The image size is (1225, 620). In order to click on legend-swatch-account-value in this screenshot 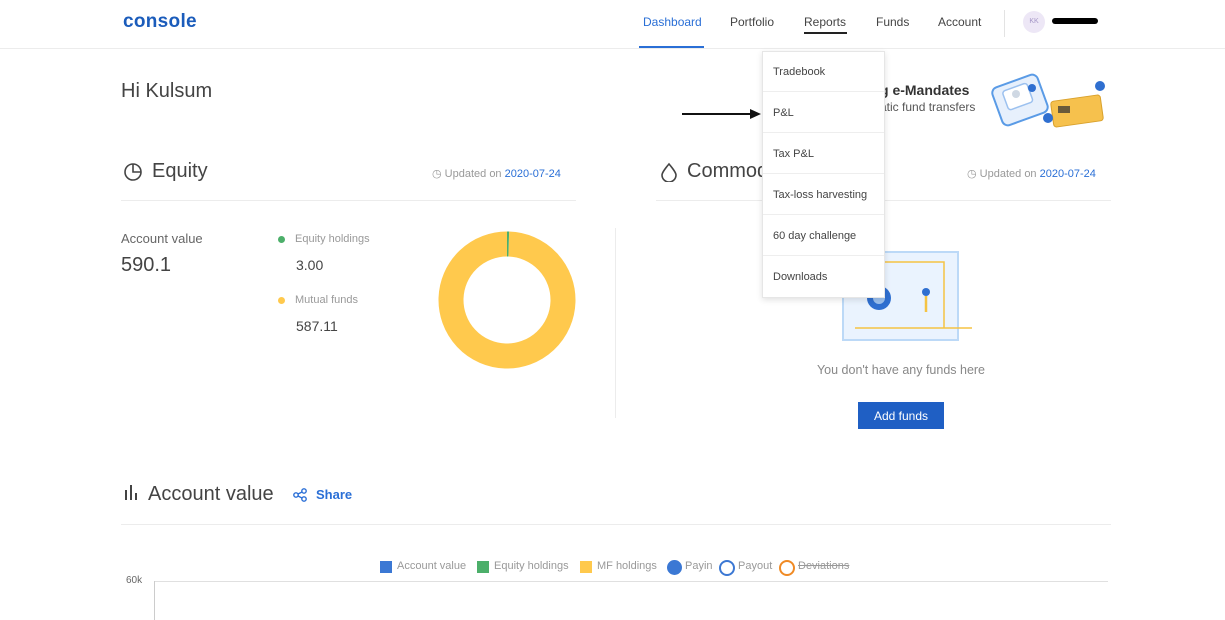, I will do `click(386, 567)`.